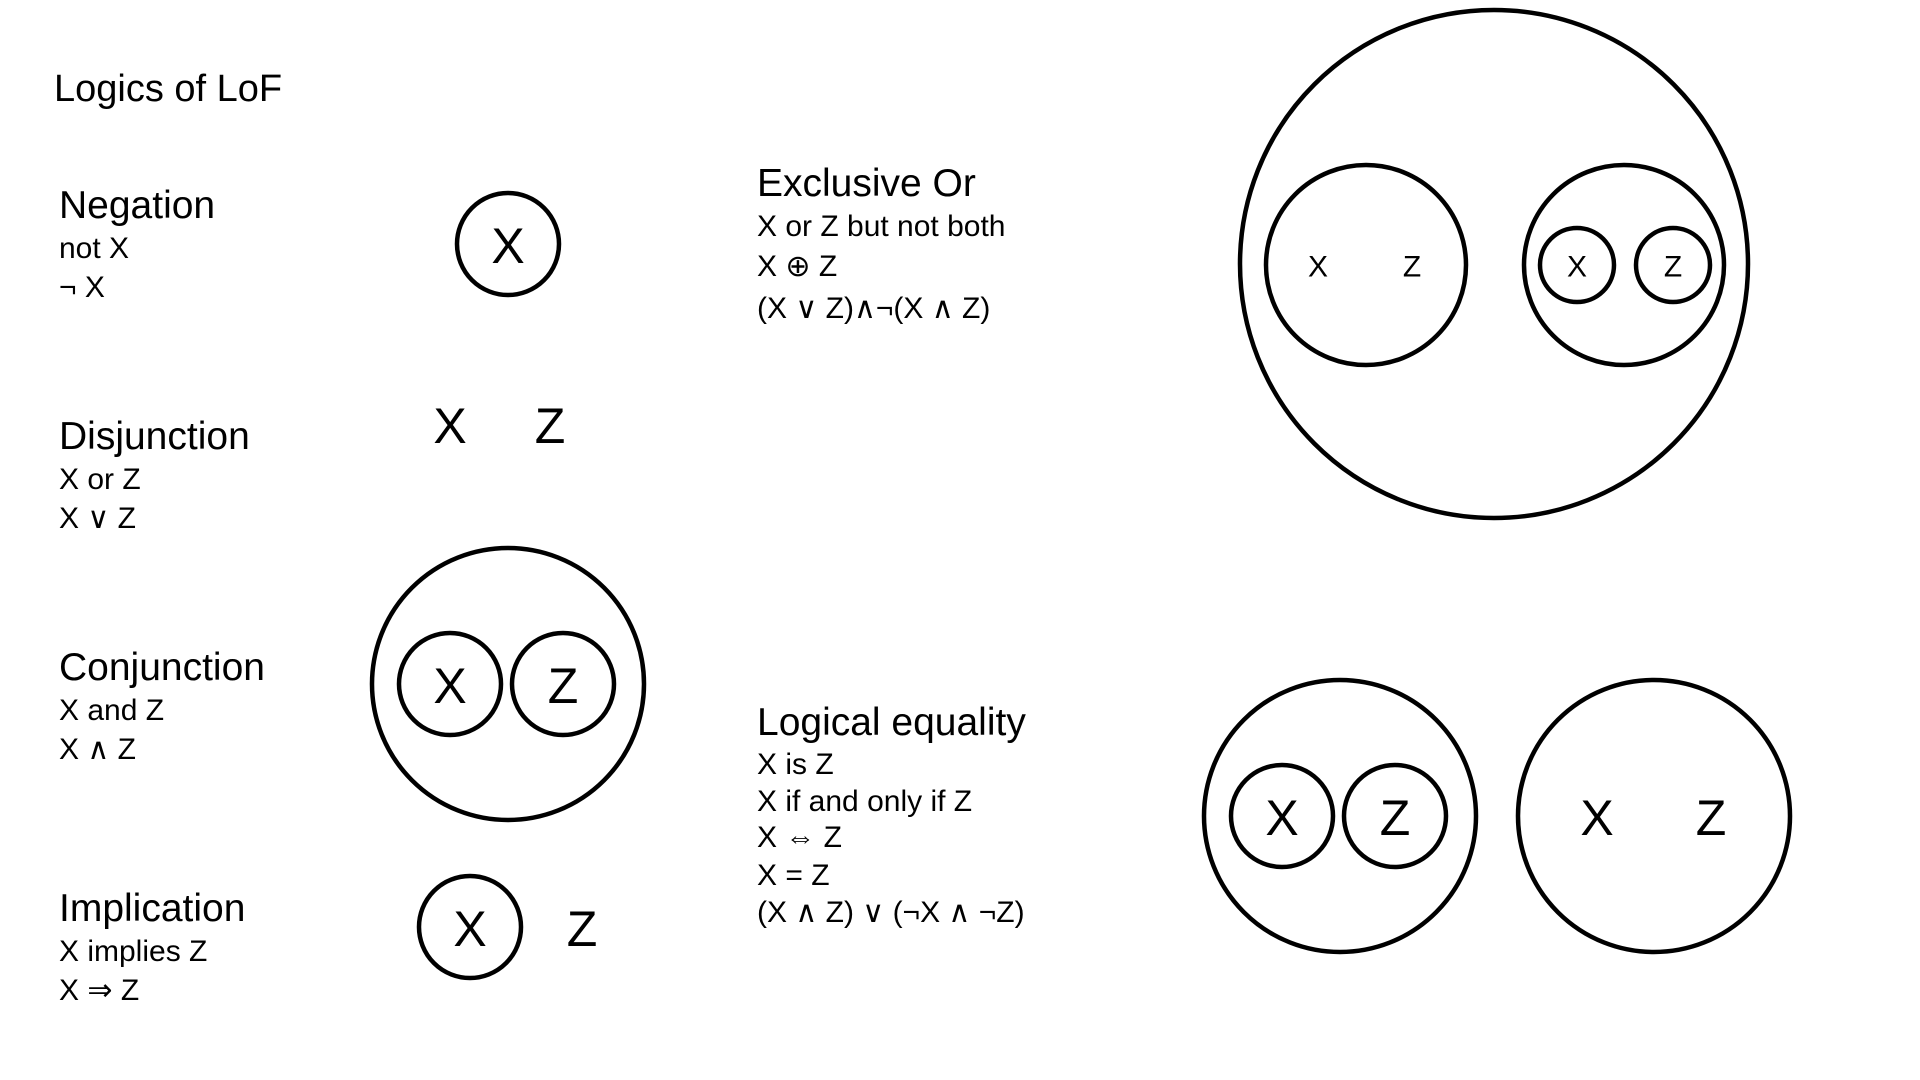  What do you see at coordinates (1577, 267) in the screenshot?
I see `xor-right-x-label: X` at bounding box center [1577, 267].